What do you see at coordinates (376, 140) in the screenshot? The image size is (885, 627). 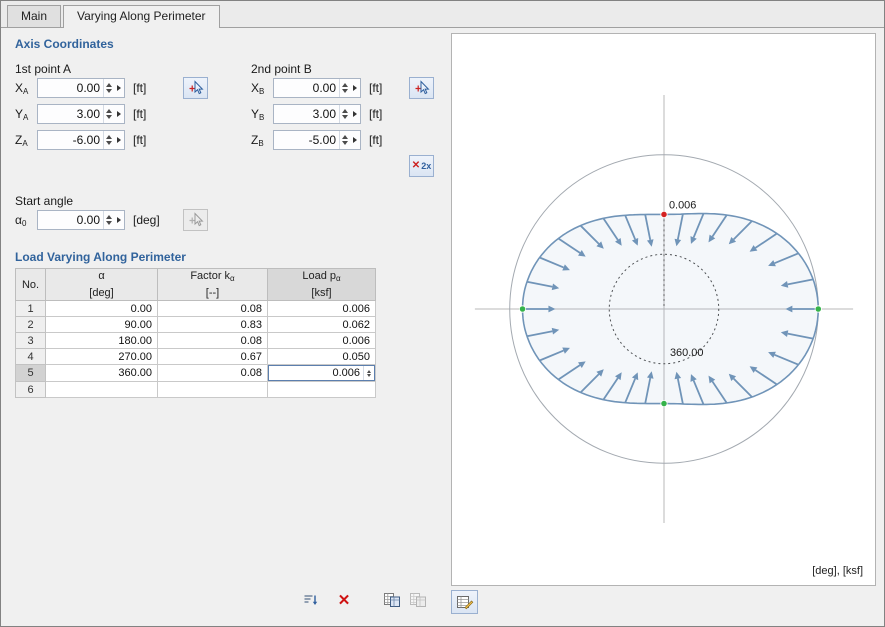 I see `zb-unit: [ft]` at bounding box center [376, 140].